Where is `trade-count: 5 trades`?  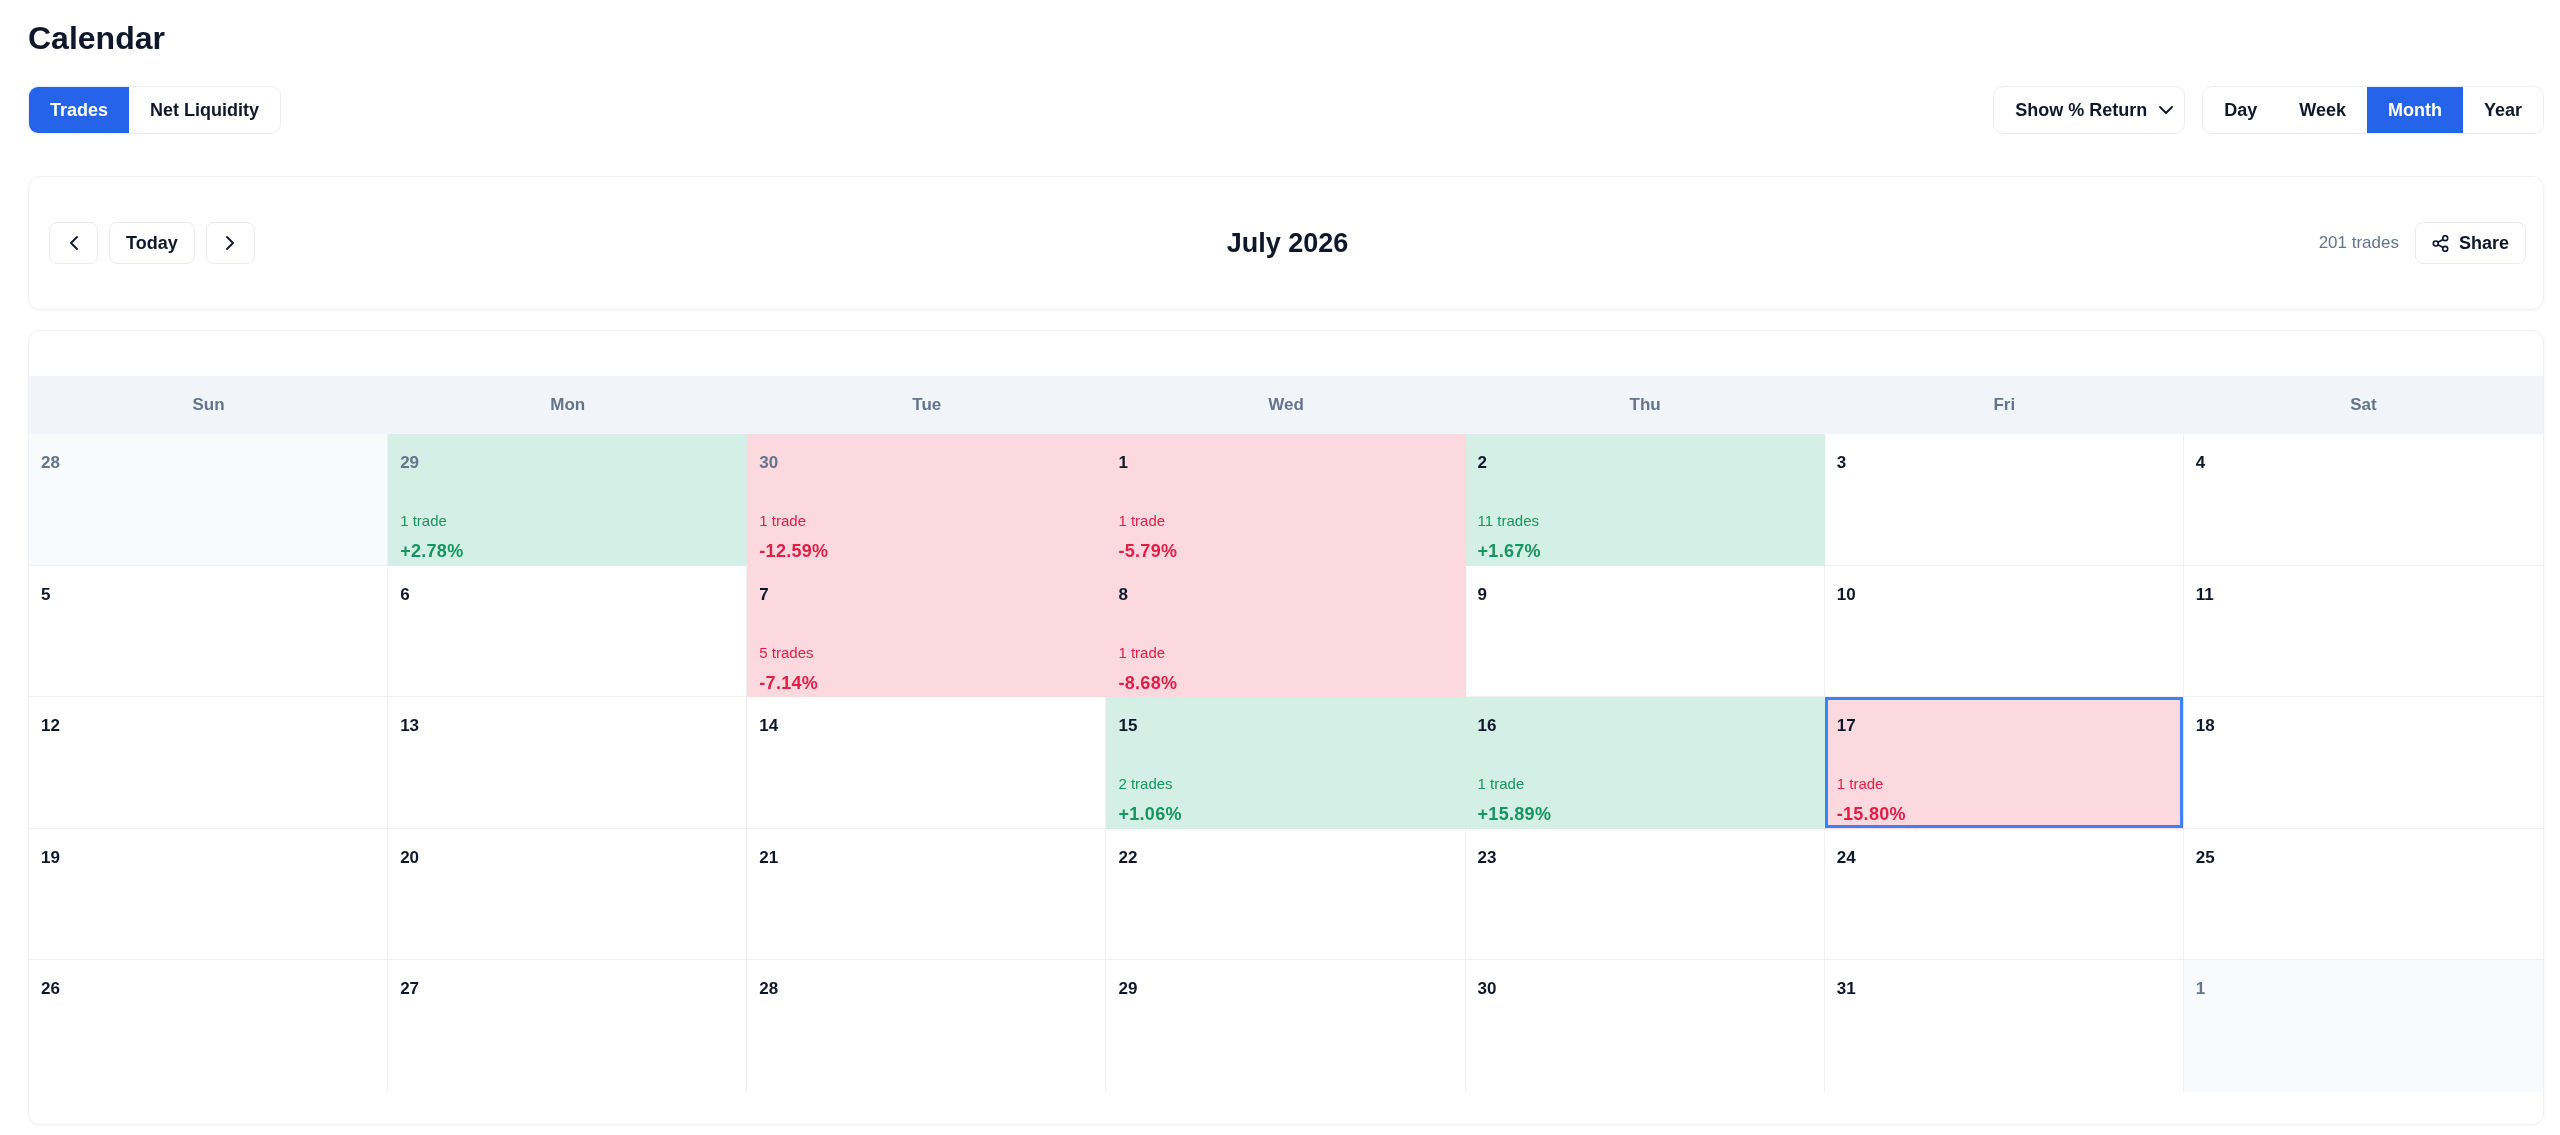 trade-count: 5 trades is located at coordinates (786, 652).